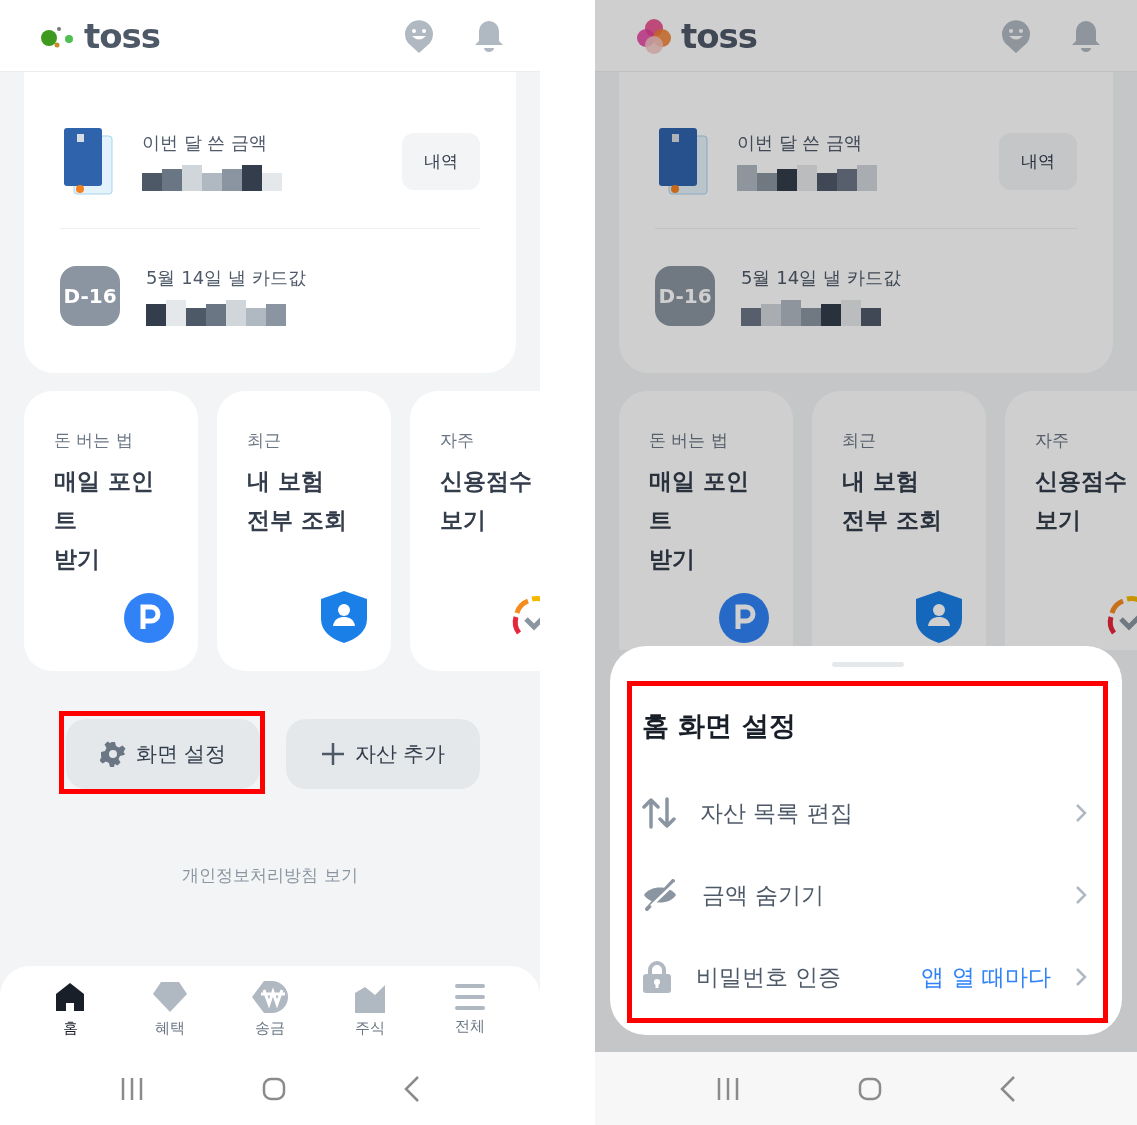 Image resolution: width=1137 pixels, height=1125 pixels. I want to click on nav-tab: 송금, so click(270, 1009).